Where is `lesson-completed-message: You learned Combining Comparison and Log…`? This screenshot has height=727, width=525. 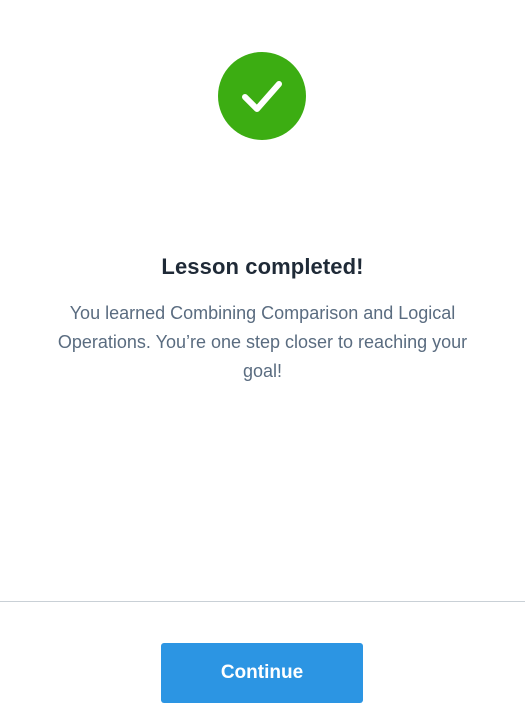 lesson-completed-message: You learned Combining Comparison and Log… is located at coordinates (262, 342).